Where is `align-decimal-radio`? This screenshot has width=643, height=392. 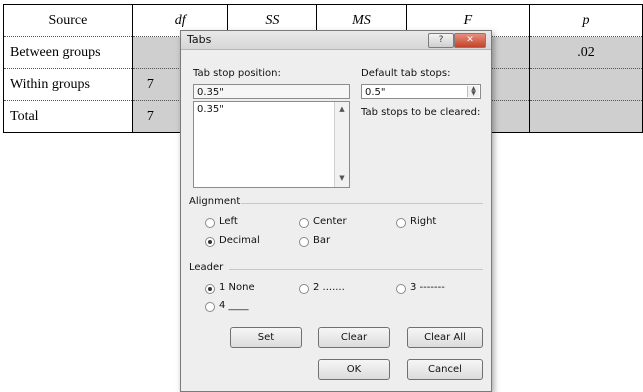 align-decimal-radio is located at coordinates (210, 242).